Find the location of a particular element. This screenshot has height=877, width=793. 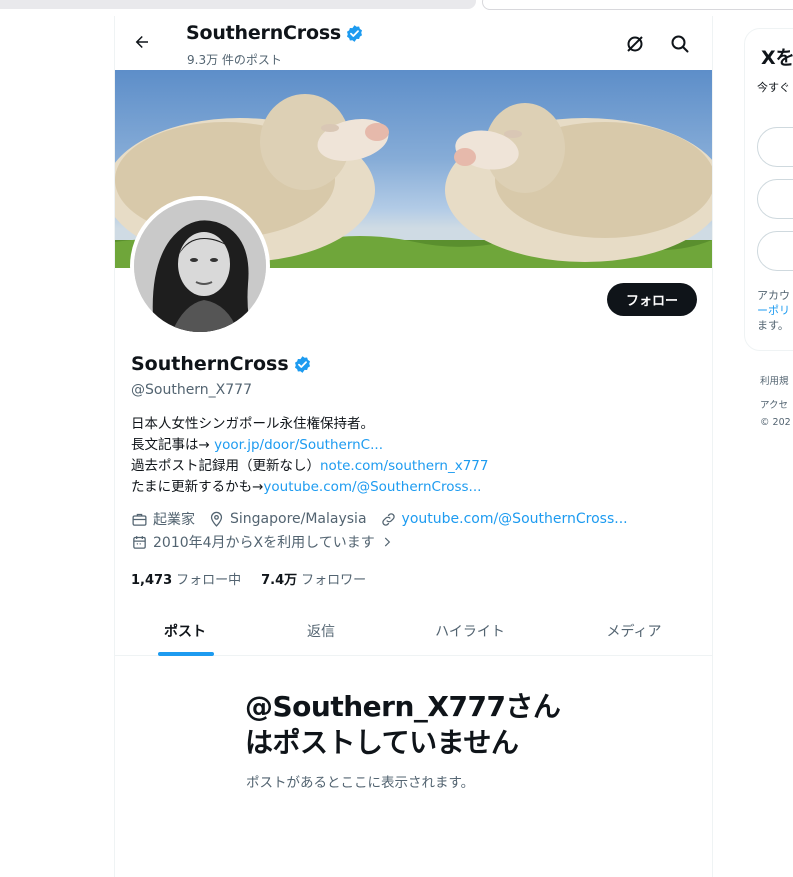

arrow-left-icon is located at coordinates (141, 42).